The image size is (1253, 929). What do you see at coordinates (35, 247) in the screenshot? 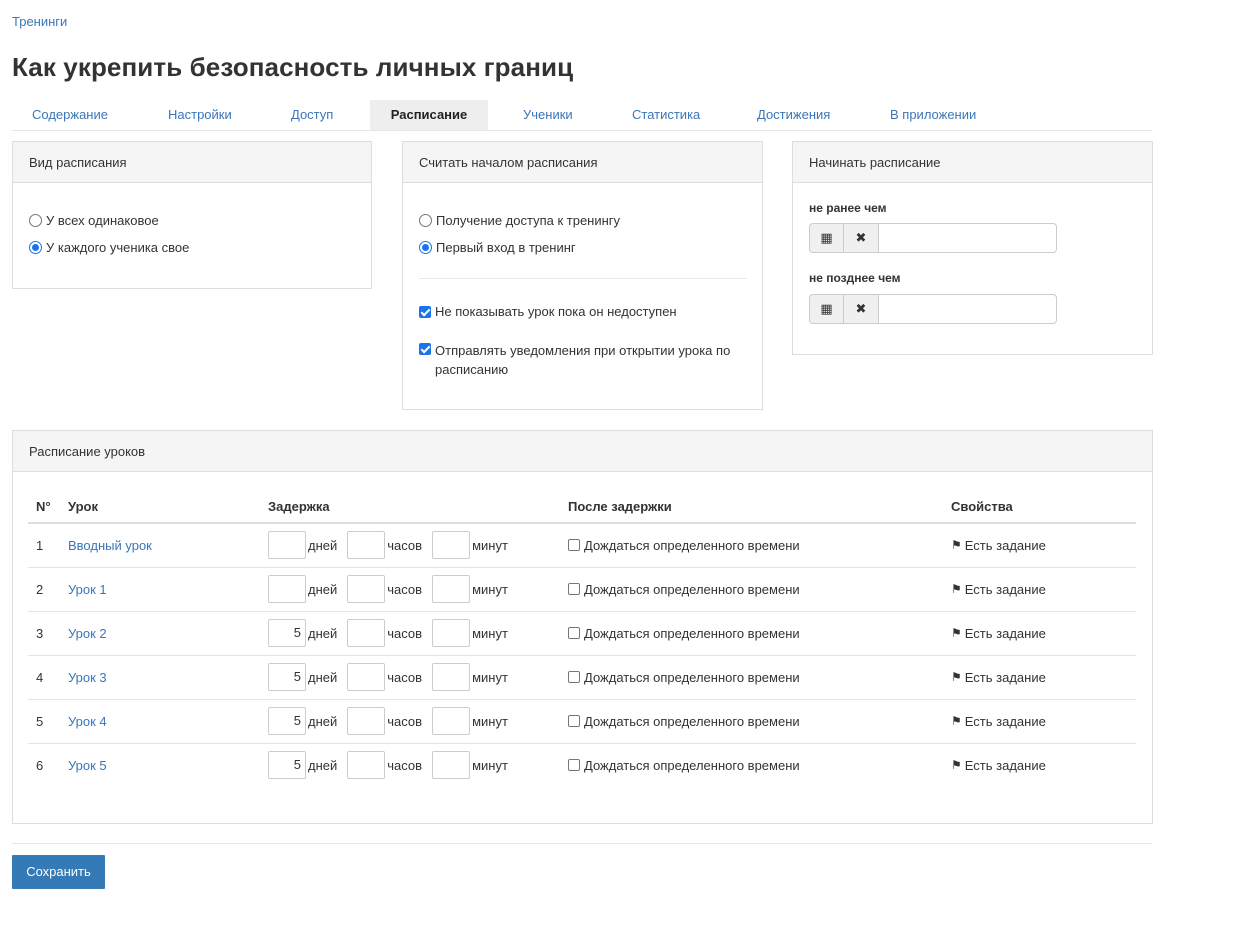
I see `radio-individual` at bounding box center [35, 247].